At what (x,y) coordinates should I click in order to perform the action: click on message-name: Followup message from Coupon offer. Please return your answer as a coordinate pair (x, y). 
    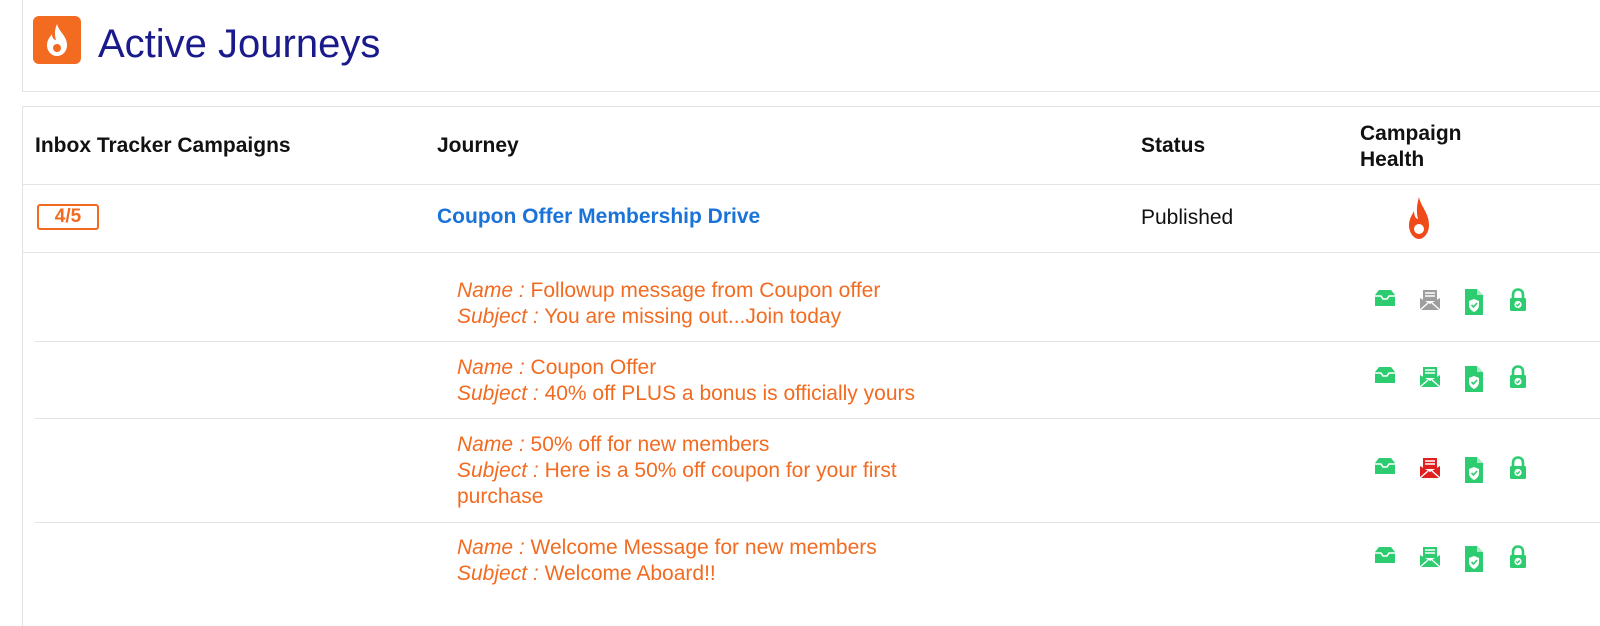
    Looking at the image, I should click on (705, 290).